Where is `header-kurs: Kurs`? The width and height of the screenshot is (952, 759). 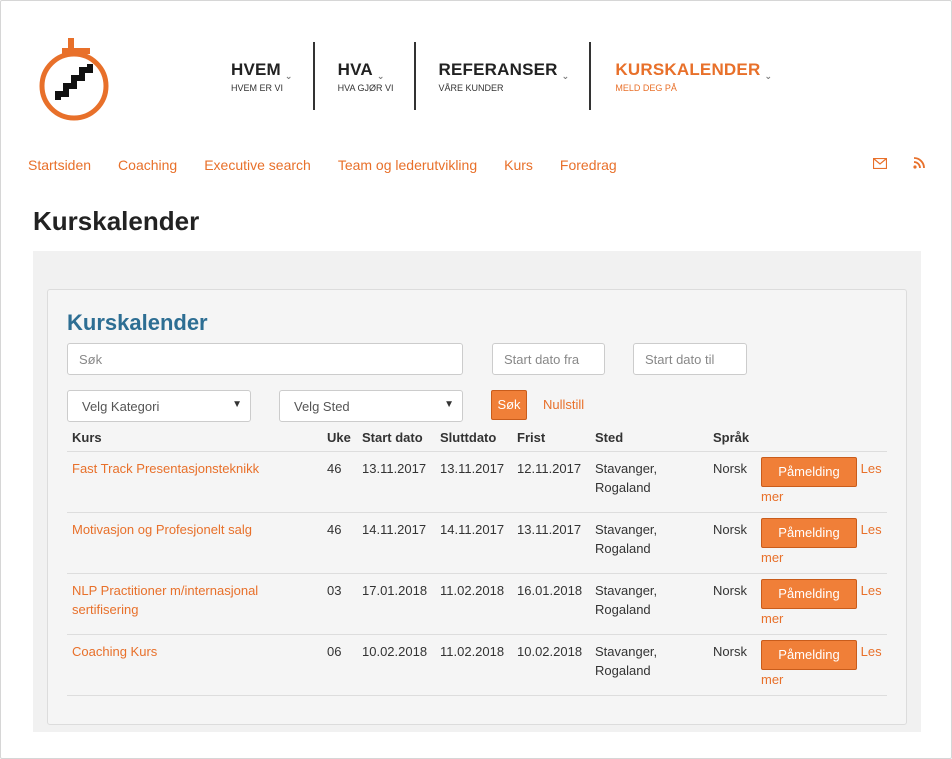 header-kurs: Kurs is located at coordinates (194, 438).